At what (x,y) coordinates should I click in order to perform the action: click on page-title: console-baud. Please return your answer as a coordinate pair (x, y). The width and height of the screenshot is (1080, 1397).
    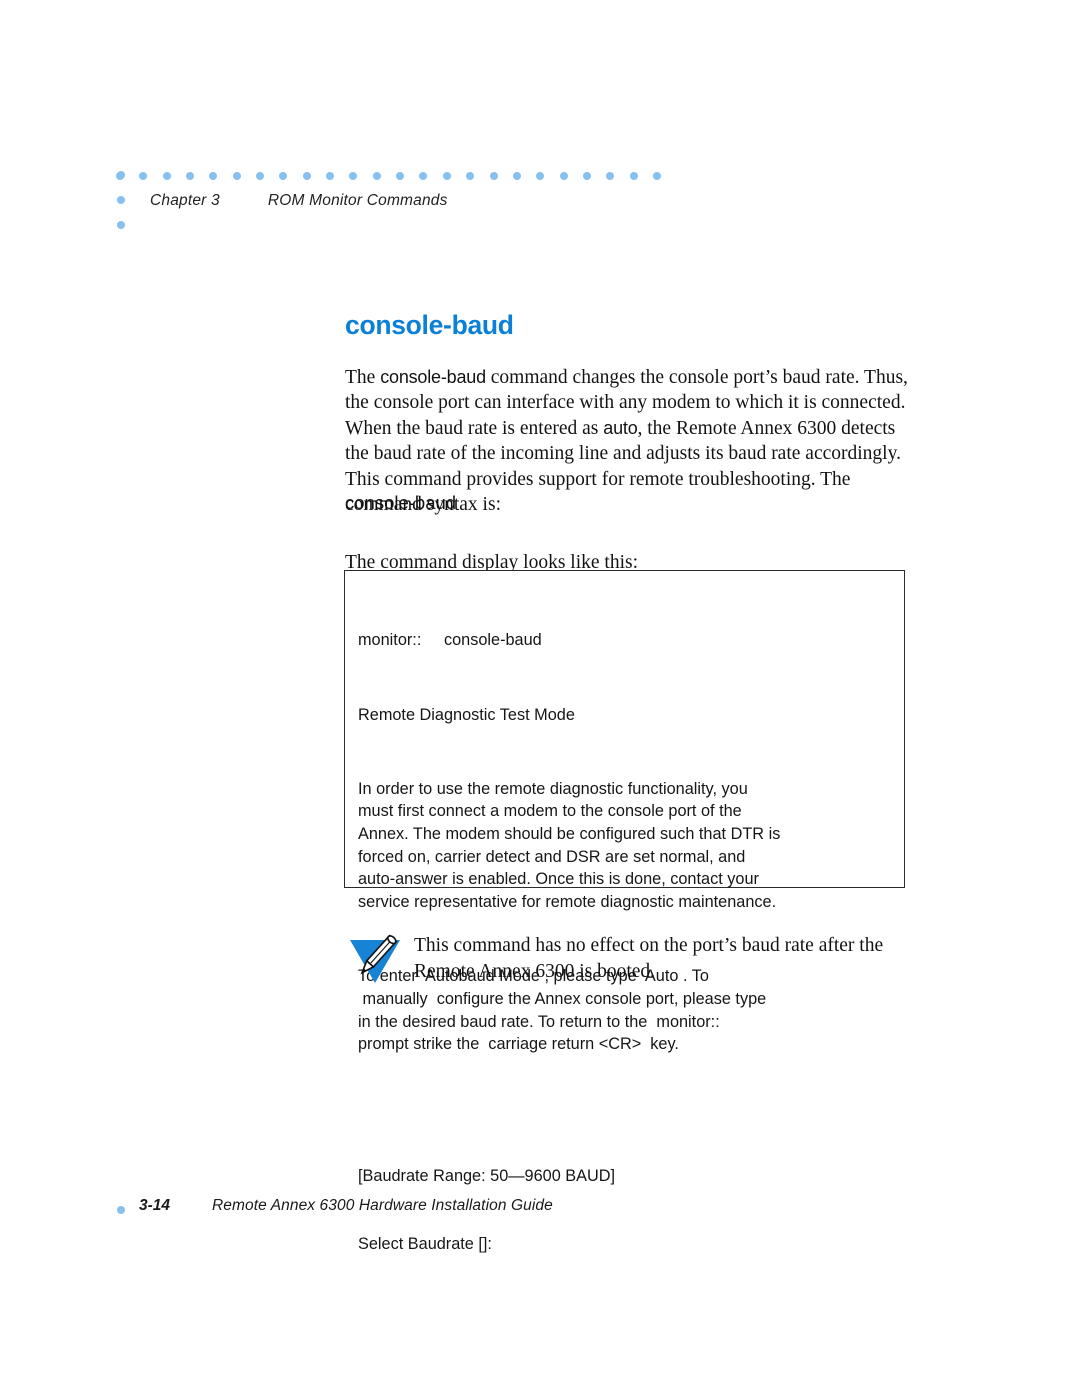
    Looking at the image, I should click on (429, 324).